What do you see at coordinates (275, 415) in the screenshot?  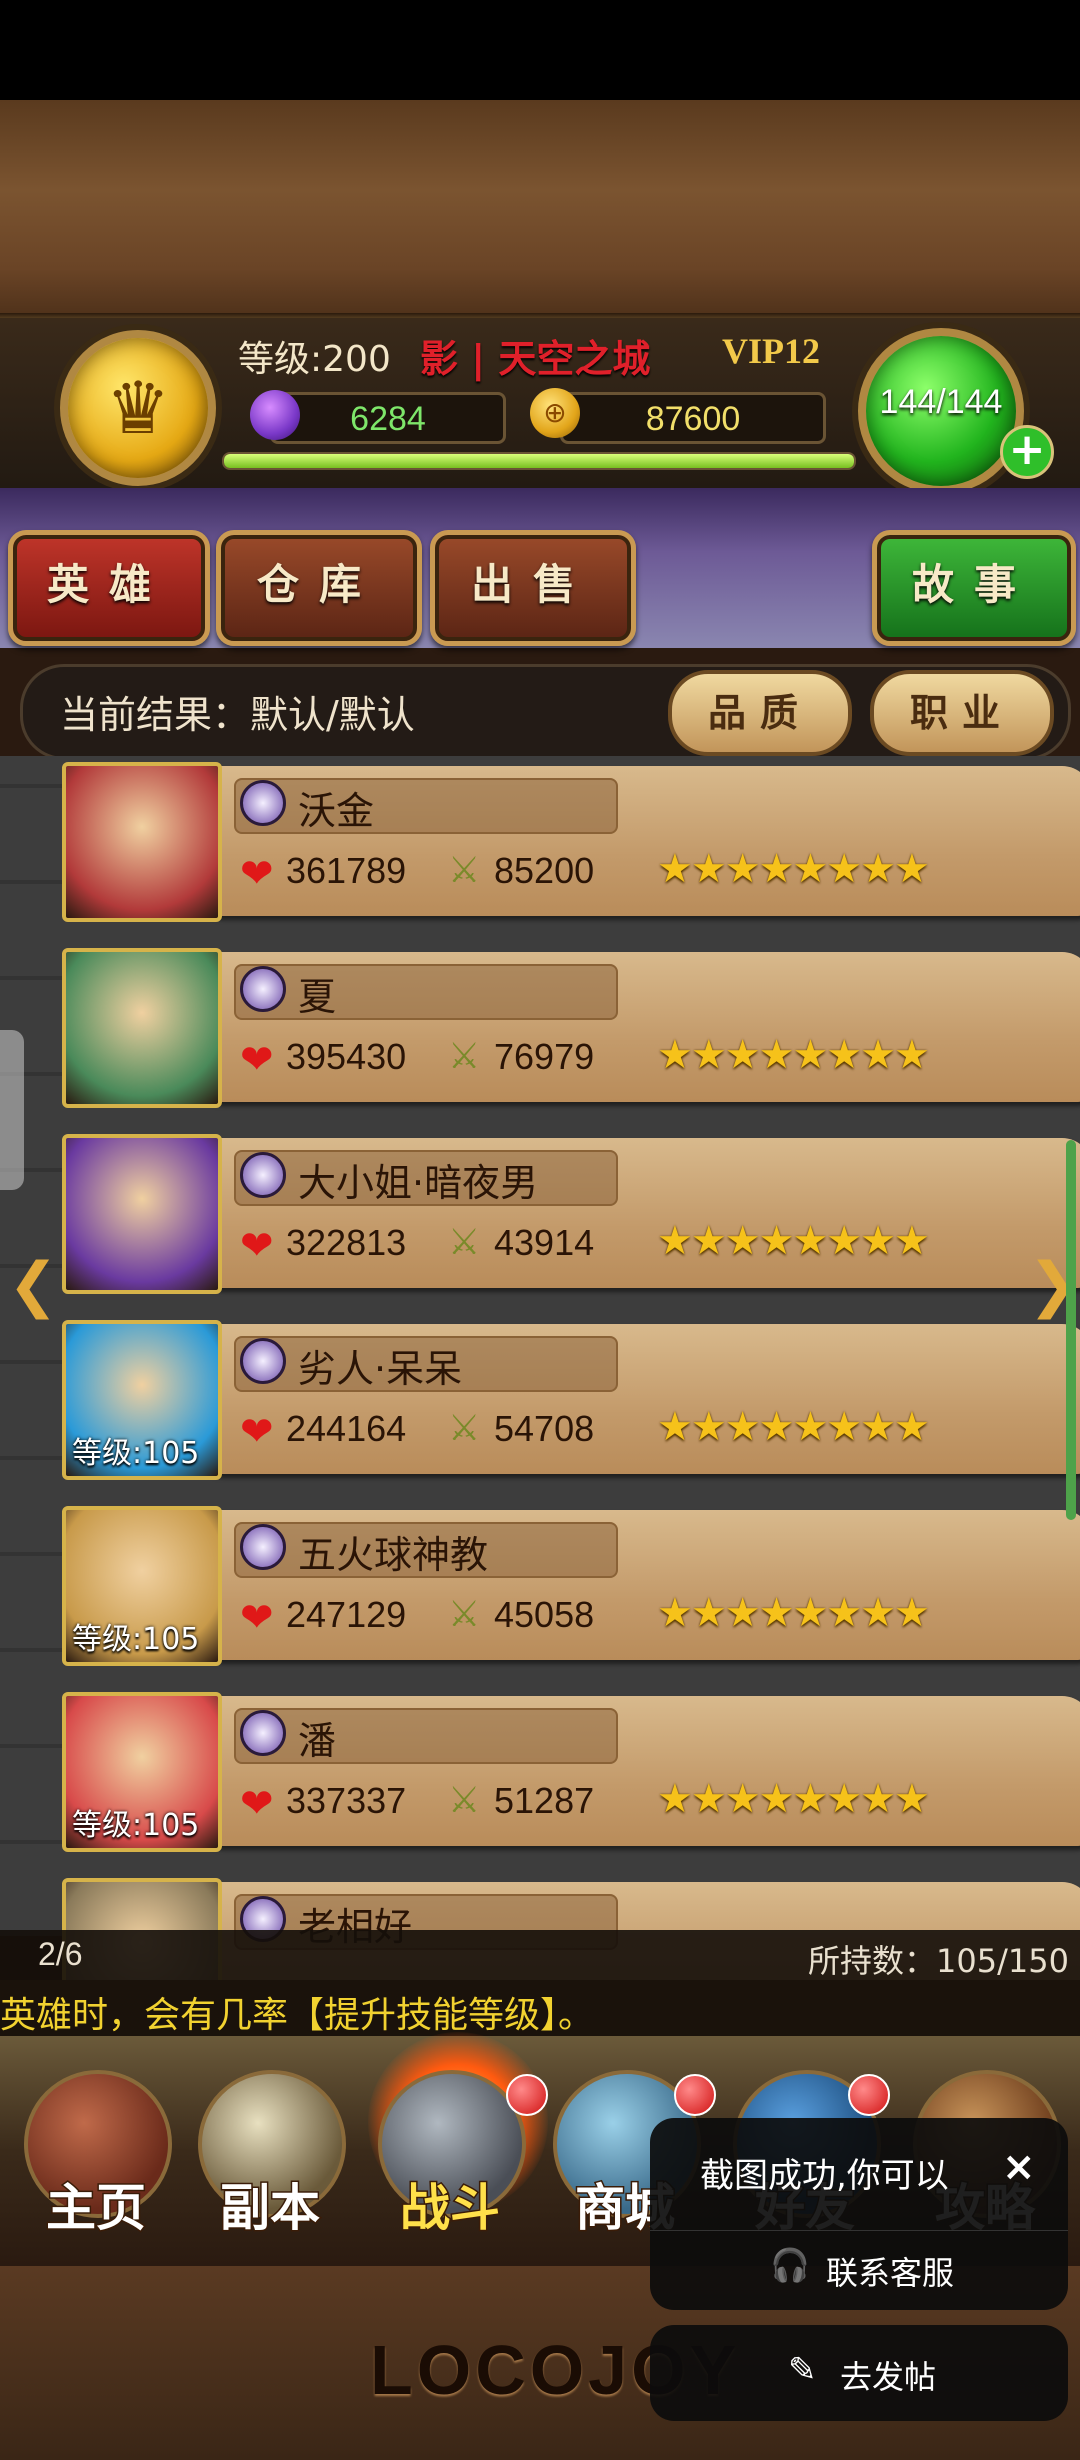 I see `gem-icon` at bounding box center [275, 415].